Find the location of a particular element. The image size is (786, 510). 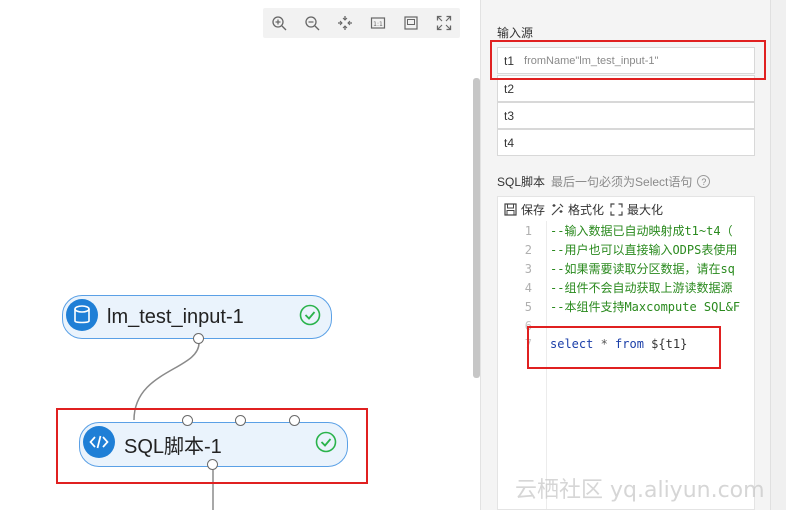

code-line: 4 --组件不会自动获取上游读数据源 is located at coordinates (626, 287).